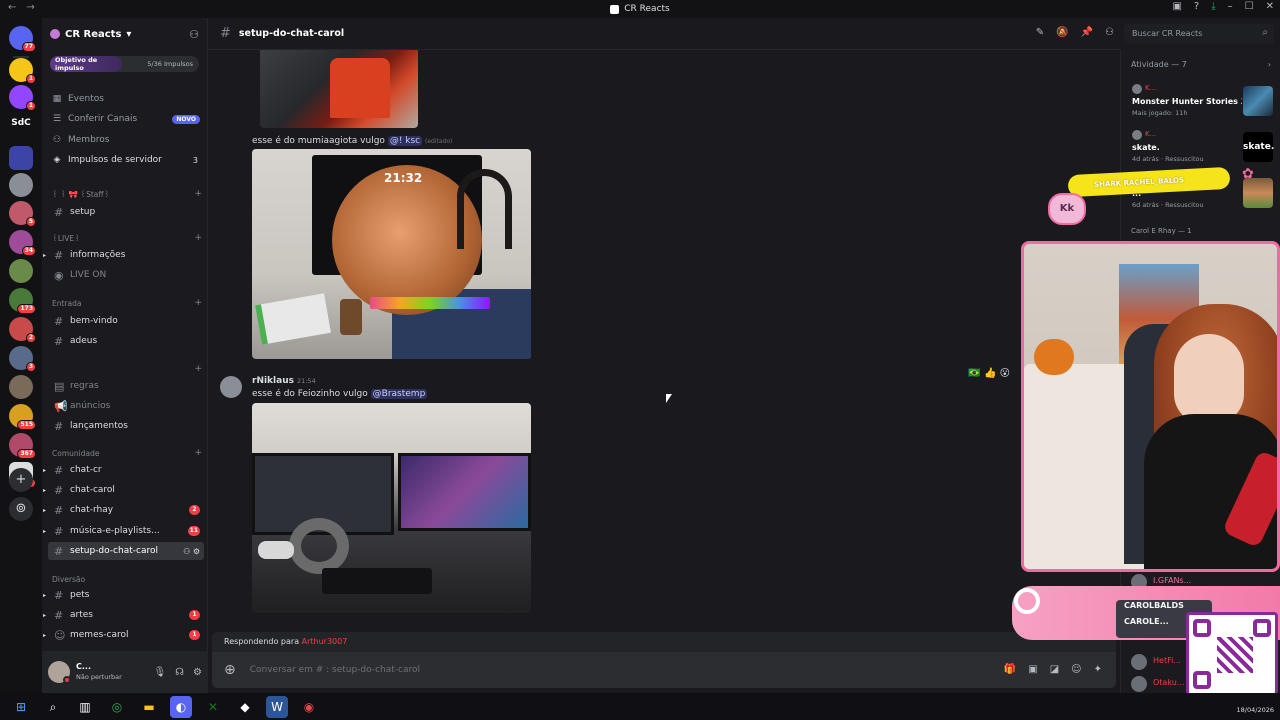 Image resolution: width=1280 pixels, height=720 pixels. I want to click on category-entrada: Entrada +, so click(127, 303).